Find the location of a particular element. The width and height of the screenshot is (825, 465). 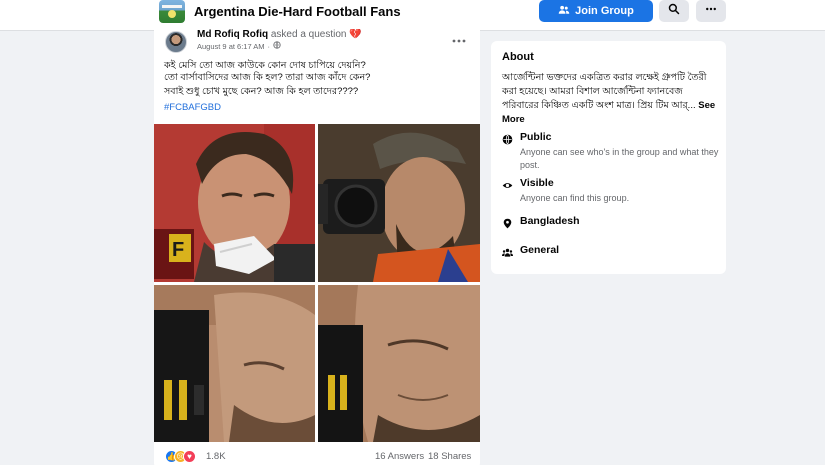

location-label: Bangladesh is located at coordinates (550, 221).